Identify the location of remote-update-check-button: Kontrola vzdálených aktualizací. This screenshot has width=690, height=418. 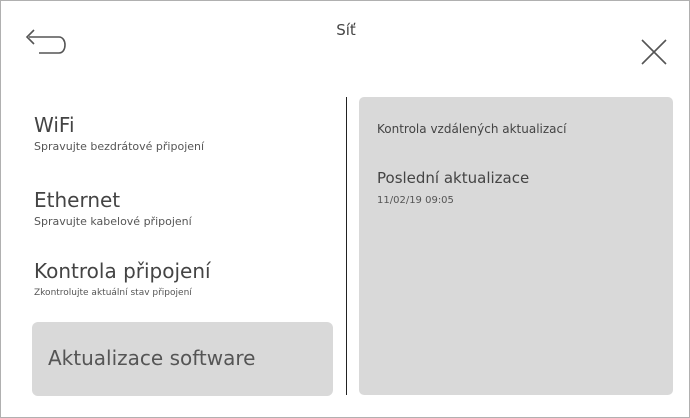
(471, 129).